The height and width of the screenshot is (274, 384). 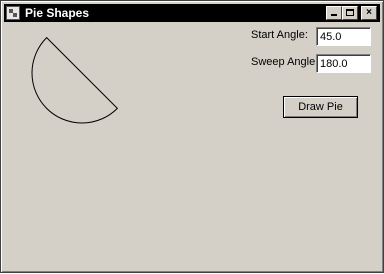 I want to click on pie-shape, so click(x=75, y=80).